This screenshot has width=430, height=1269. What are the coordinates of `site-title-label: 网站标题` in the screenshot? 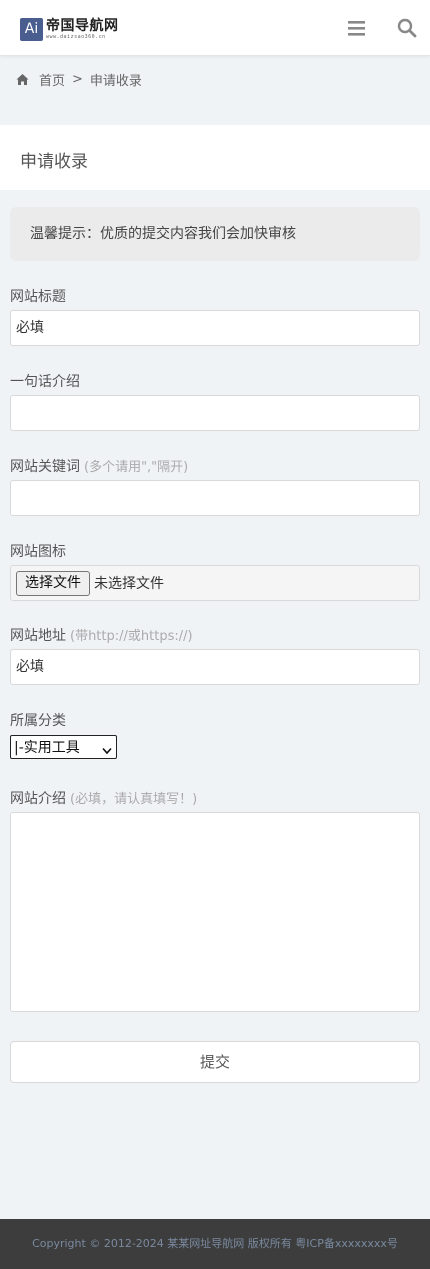 It's located at (38, 297).